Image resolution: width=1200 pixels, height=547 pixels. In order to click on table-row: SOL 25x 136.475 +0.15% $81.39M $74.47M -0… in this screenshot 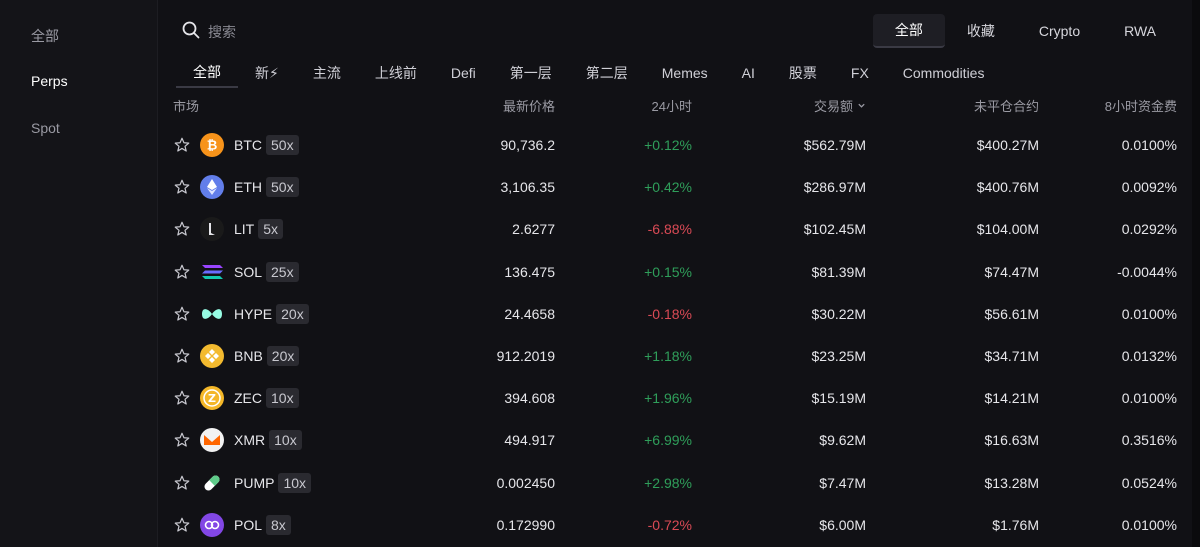, I will do `click(675, 272)`.